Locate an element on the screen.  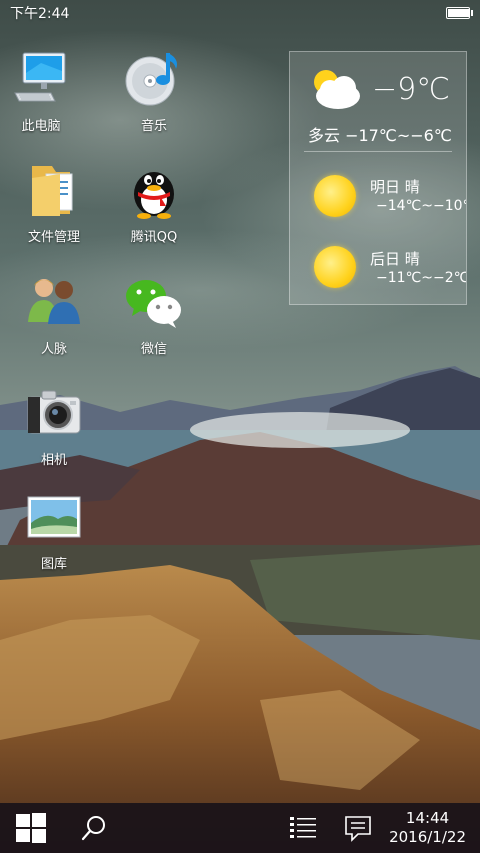
app-label: 相机 is located at coordinates (53, 460).